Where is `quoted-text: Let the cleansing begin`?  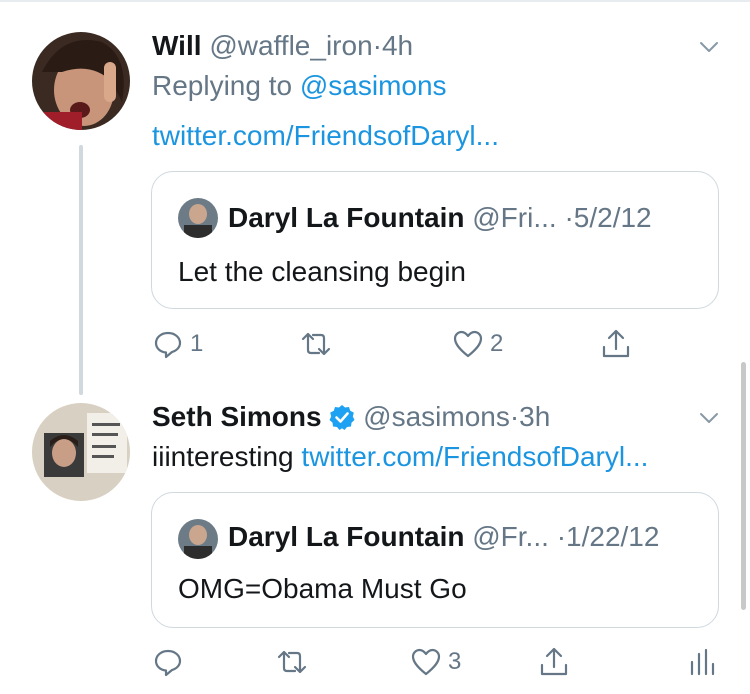
quoted-text: Let the cleansing begin is located at coordinates (322, 271).